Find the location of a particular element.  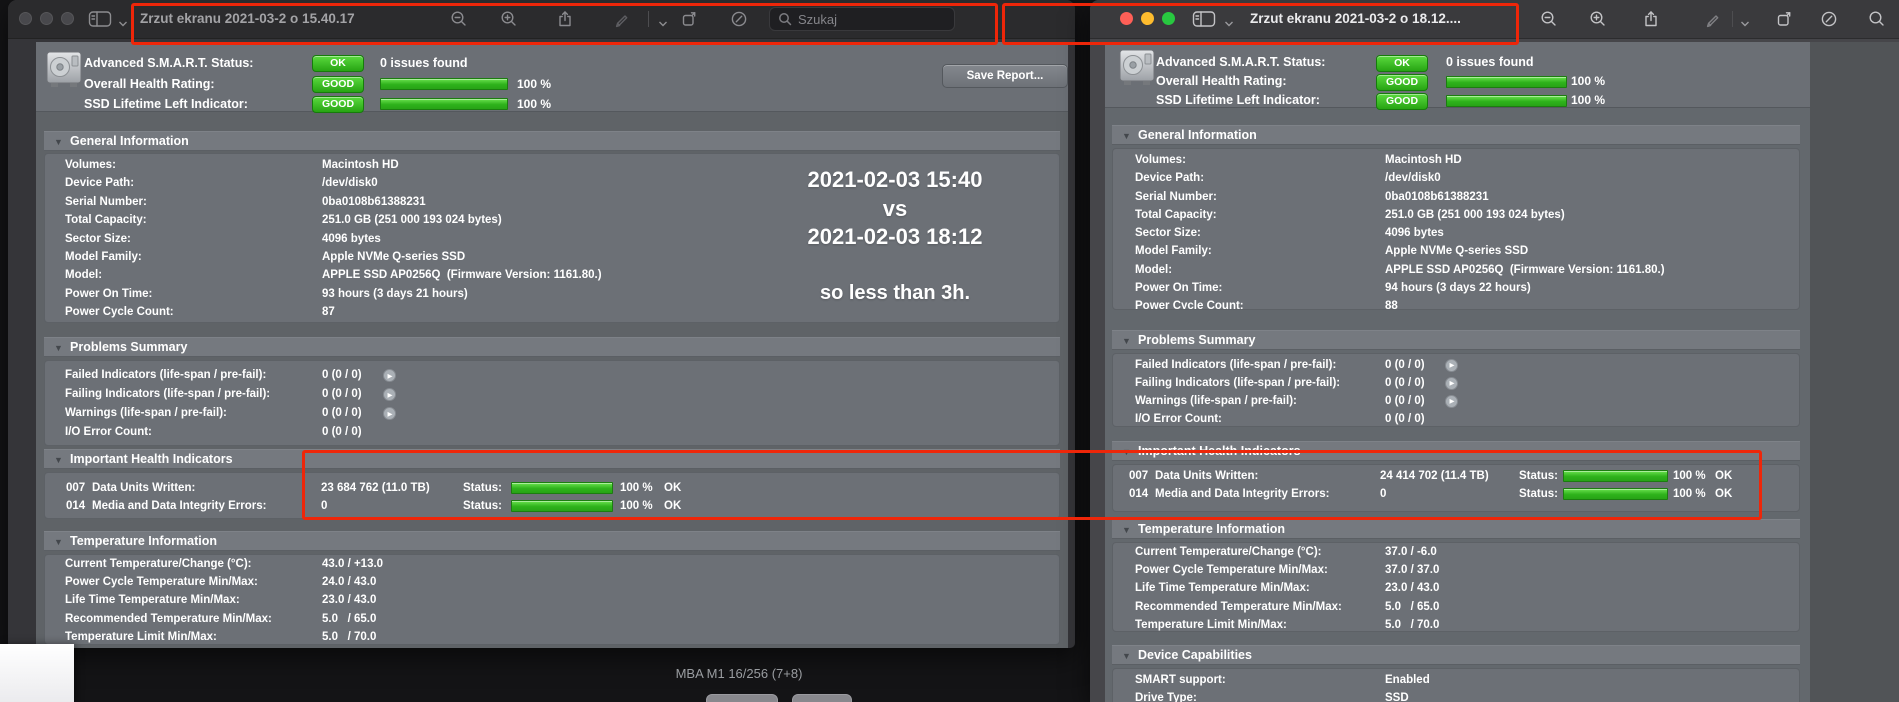

row-label: Drive Type: is located at coordinates (1166, 697).